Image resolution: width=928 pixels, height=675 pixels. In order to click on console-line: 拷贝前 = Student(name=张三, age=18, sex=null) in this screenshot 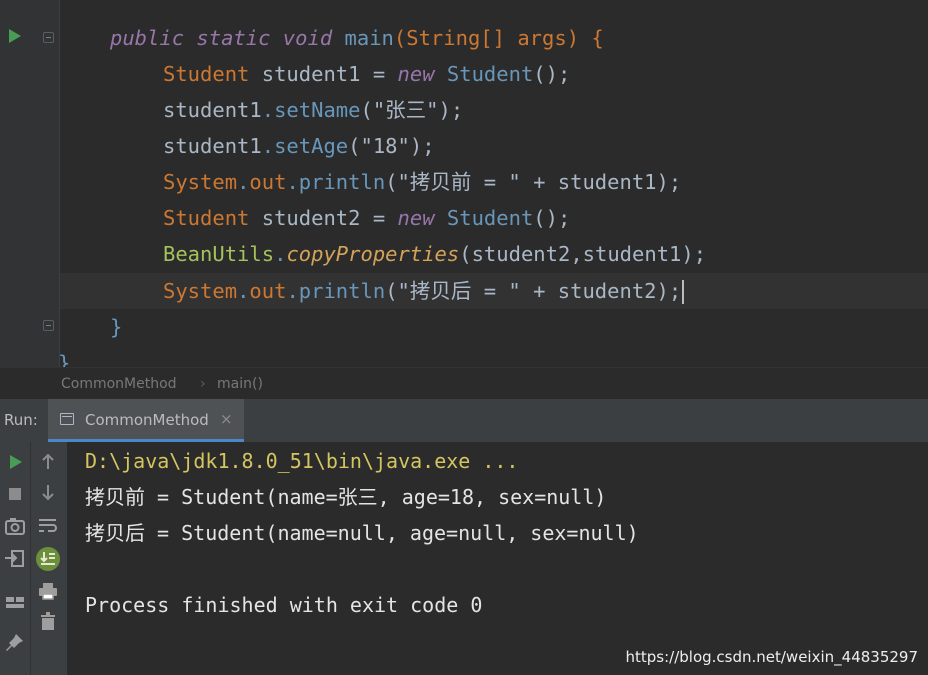, I will do `click(346, 497)`.